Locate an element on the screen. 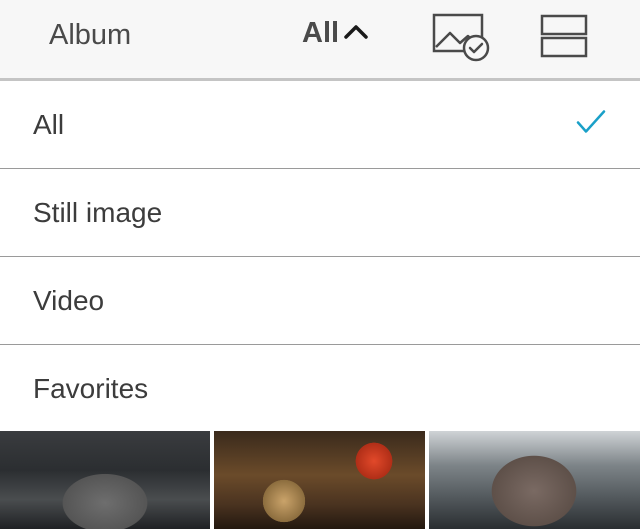 The width and height of the screenshot is (640, 529). layout-toggle-button is located at coordinates (564, 36).